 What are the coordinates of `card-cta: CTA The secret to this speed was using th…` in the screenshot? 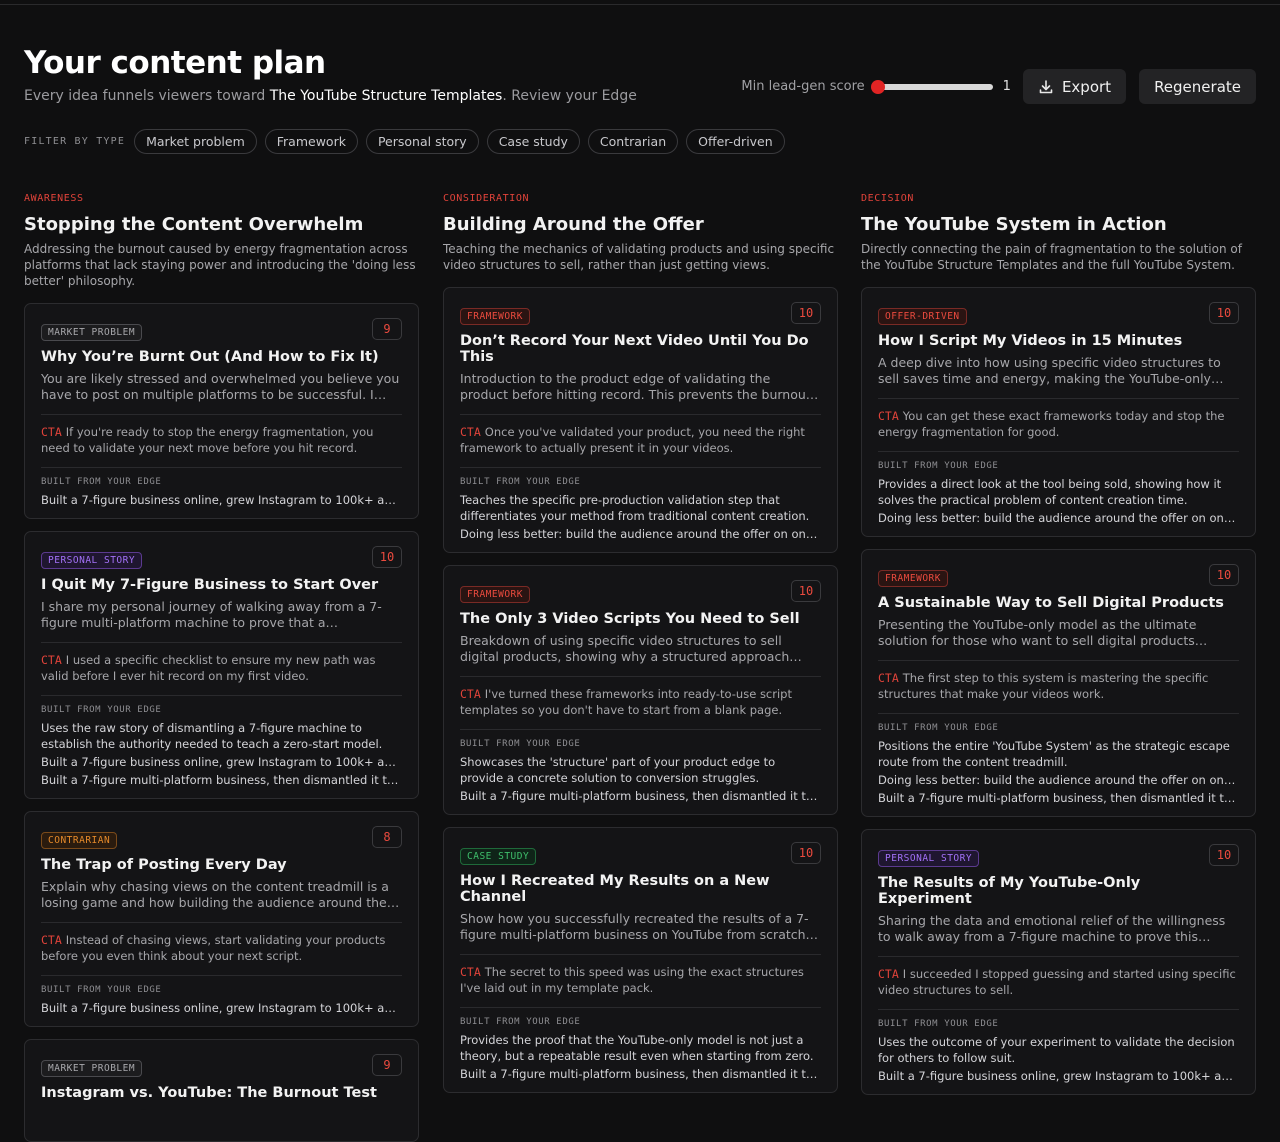 It's located at (640, 980).